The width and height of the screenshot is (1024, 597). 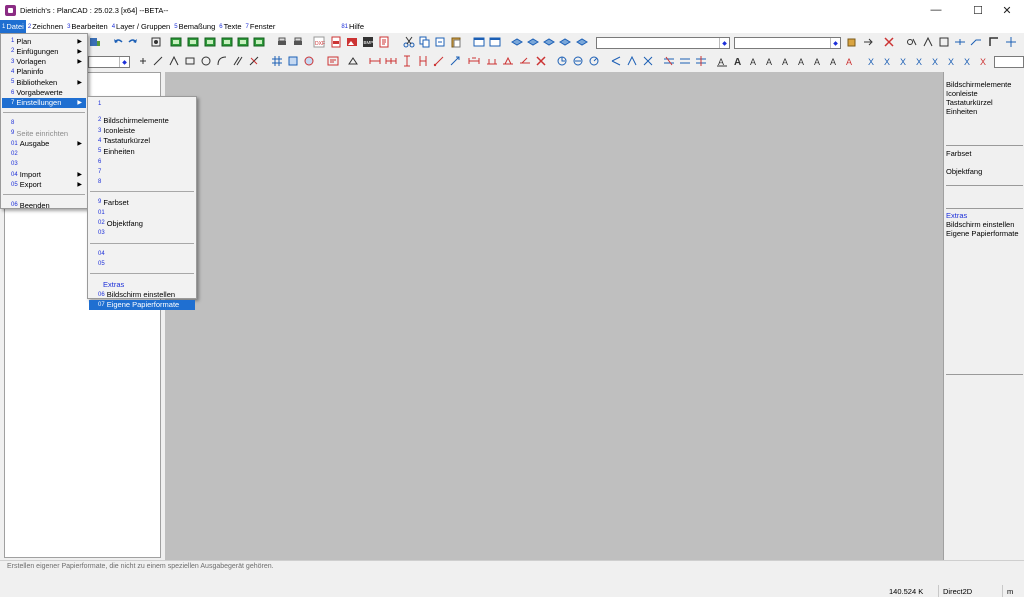 I want to click on text-6-icon: A, so click(x=802, y=61).